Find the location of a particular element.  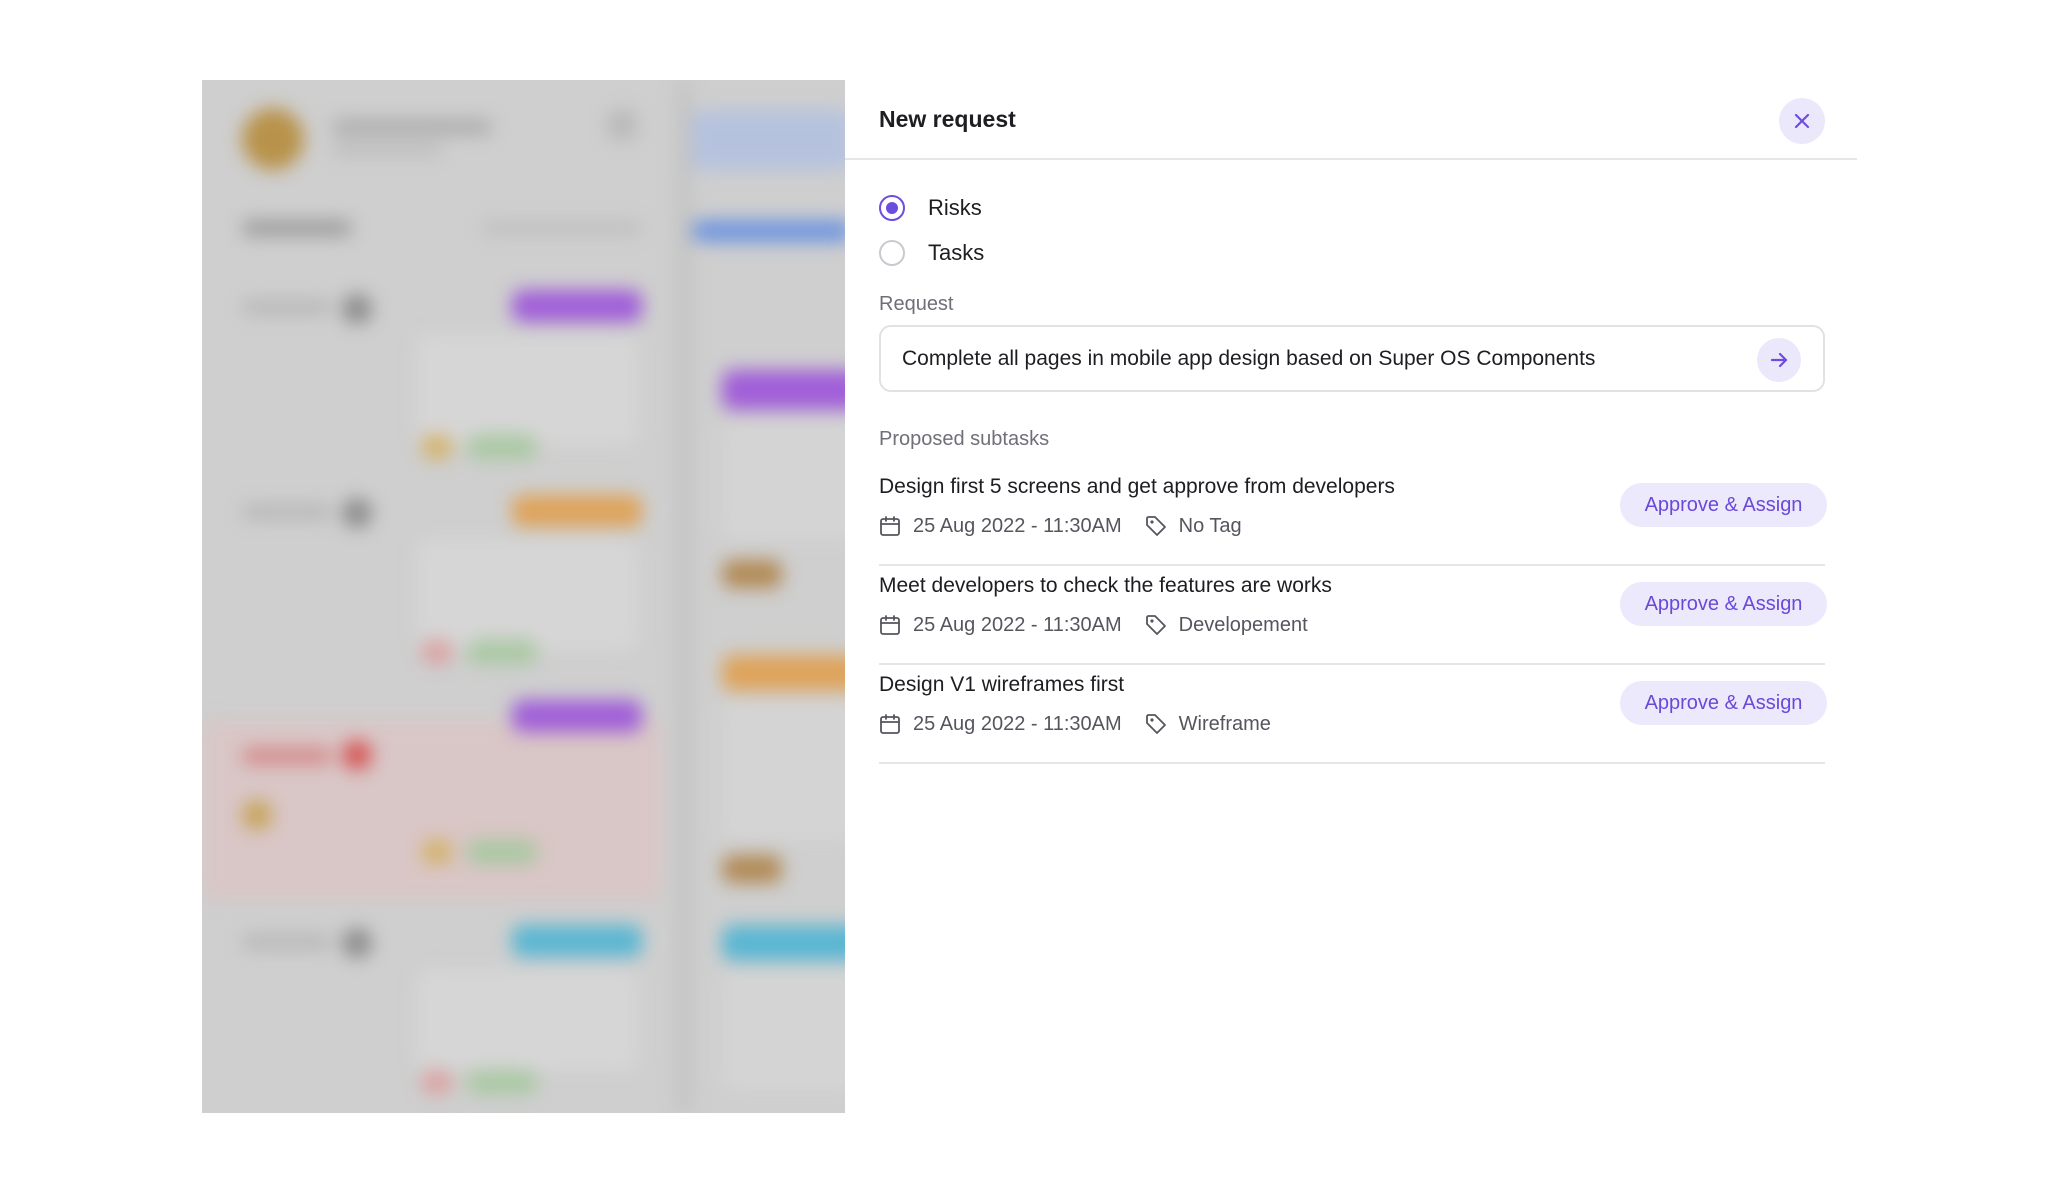

subtask-meta: 25 Aug 2022 - 11:30AM No Tag is located at coordinates (1060, 526).